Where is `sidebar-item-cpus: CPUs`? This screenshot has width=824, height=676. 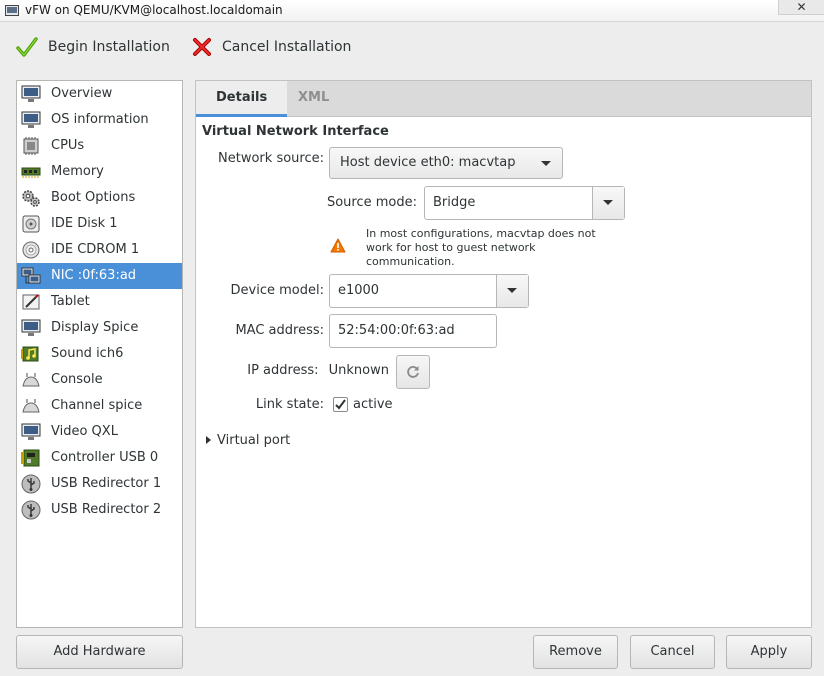 sidebar-item-cpus: CPUs is located at coordinates (99, 146).